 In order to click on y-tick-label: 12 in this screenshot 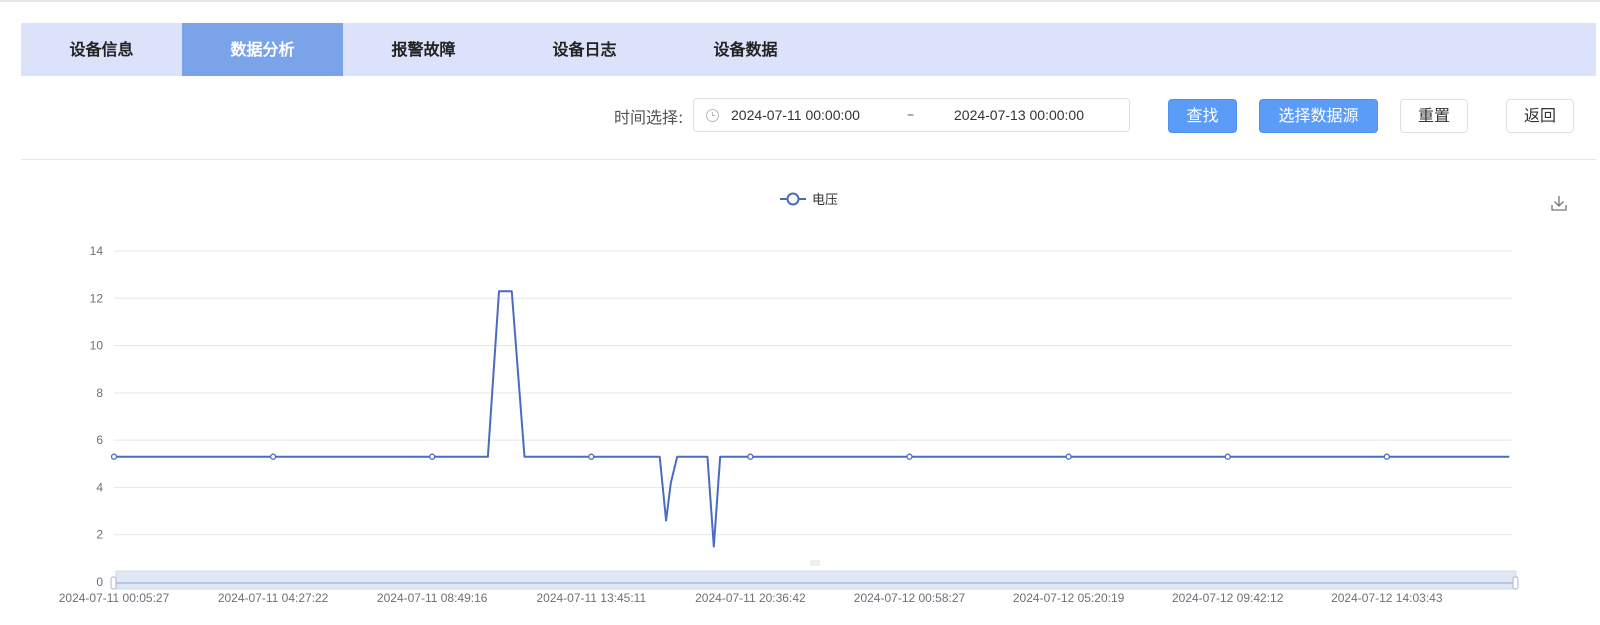, I will do `click(97, 298)`.